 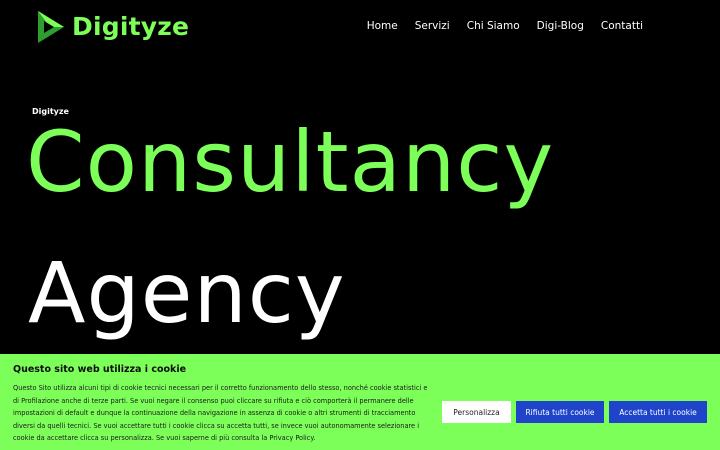 I want to click on nav-item-servizi: Servizi, so click(x=432, y=26).